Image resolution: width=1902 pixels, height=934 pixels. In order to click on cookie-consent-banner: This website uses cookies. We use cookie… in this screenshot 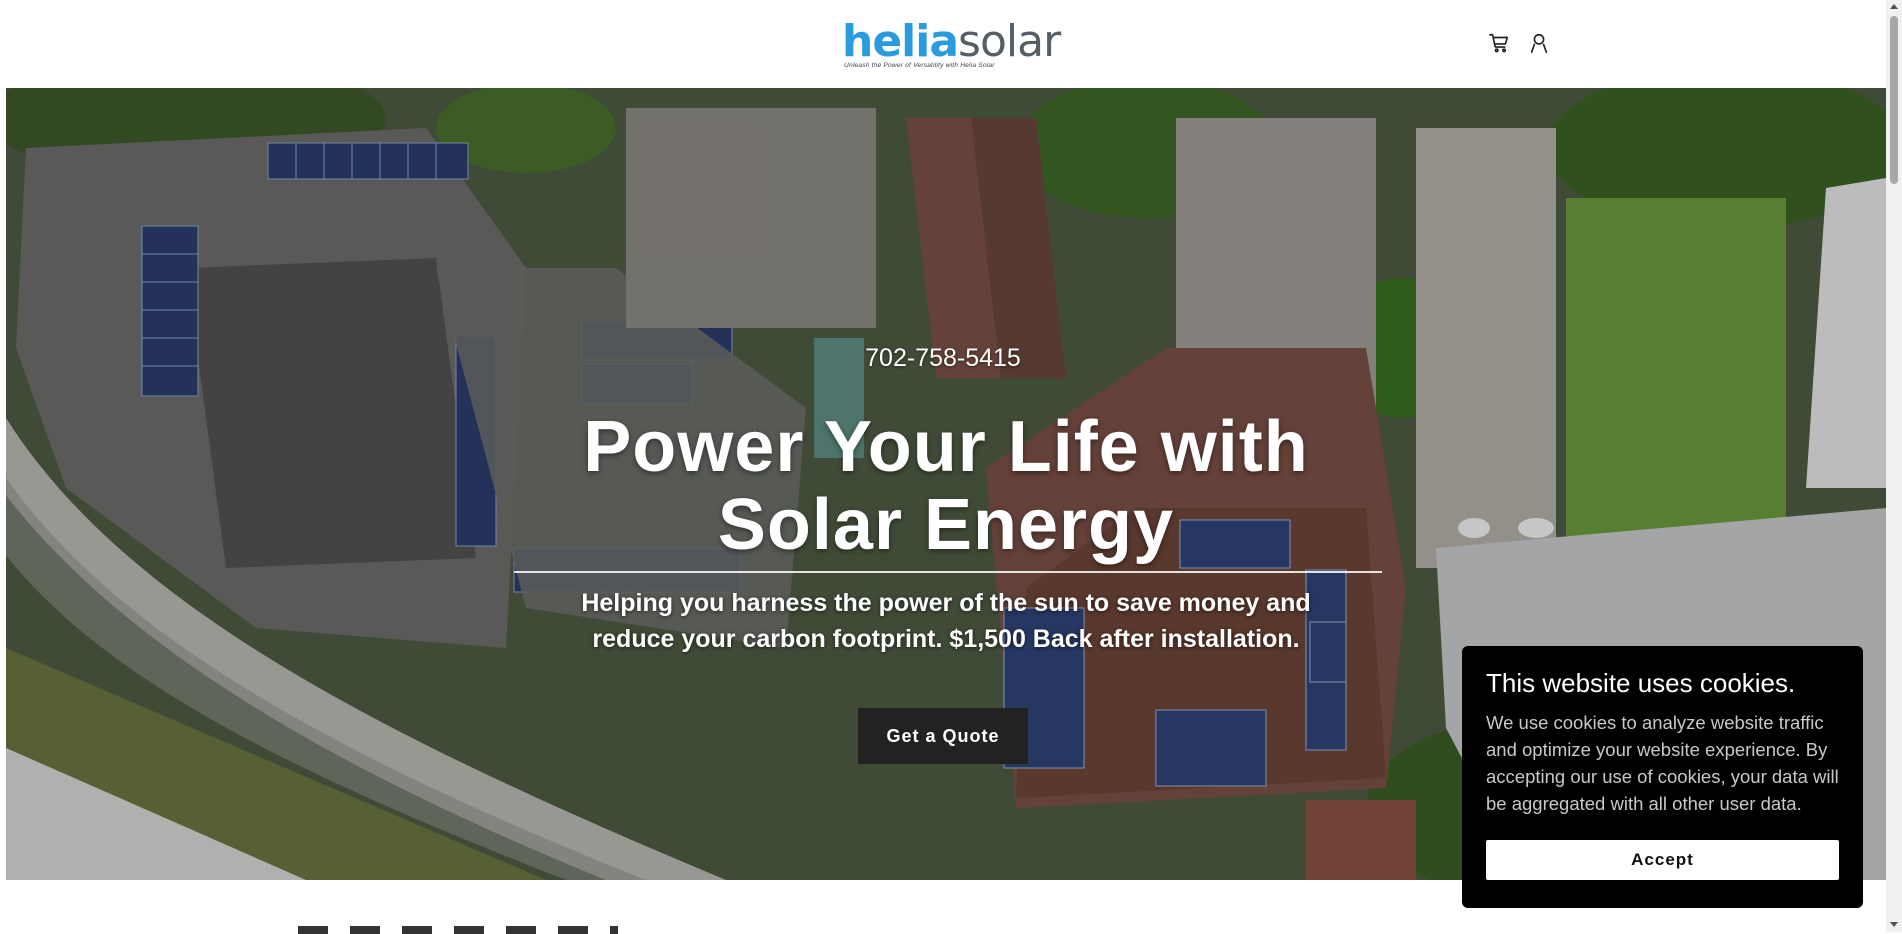, I will do `click(1662, 777)`.